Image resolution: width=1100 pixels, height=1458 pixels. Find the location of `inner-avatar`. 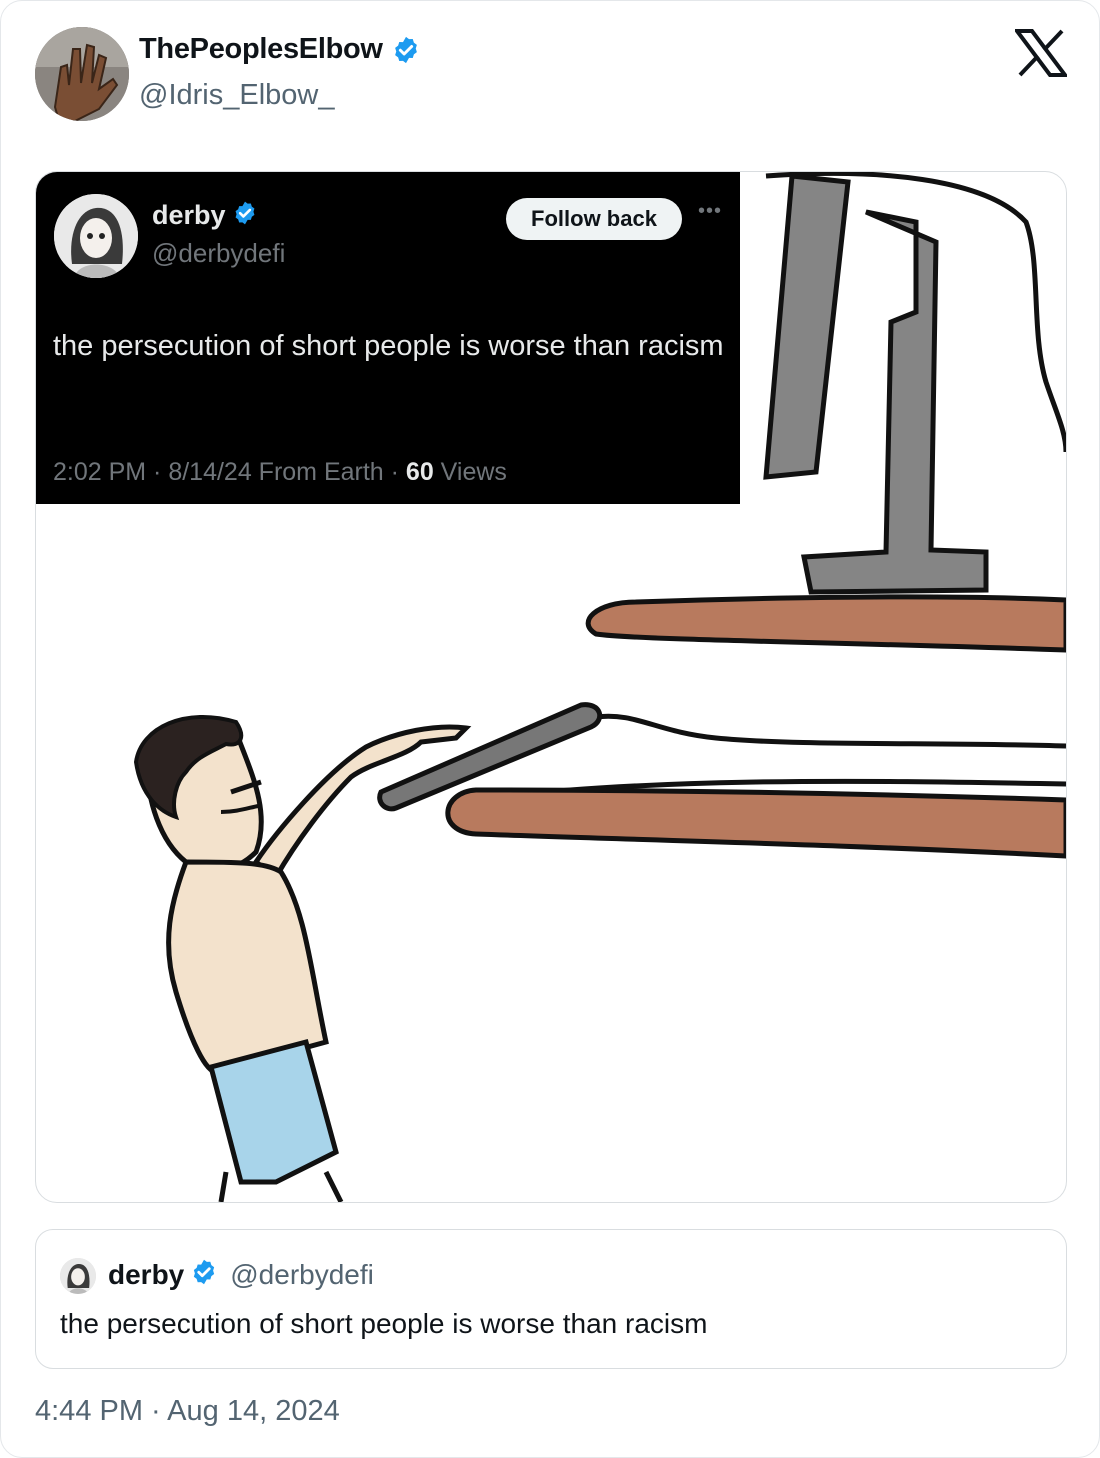

inner-avatar is located at coordinates (96, 236).